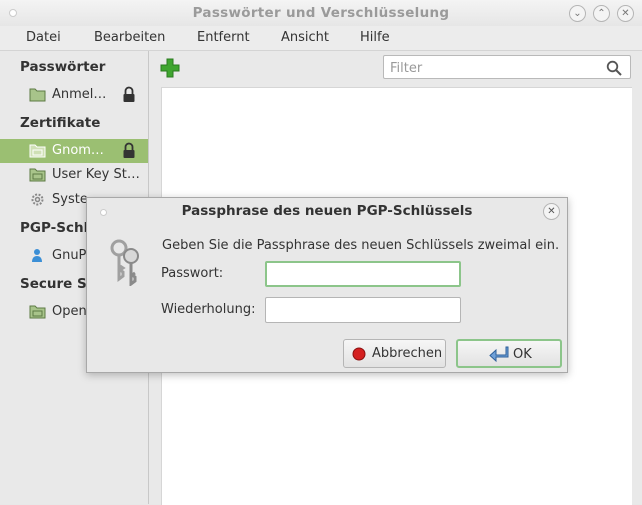 The width and height of the screenshot is (642, 505). I want to click on repeat-password-field, so click(363, 310).